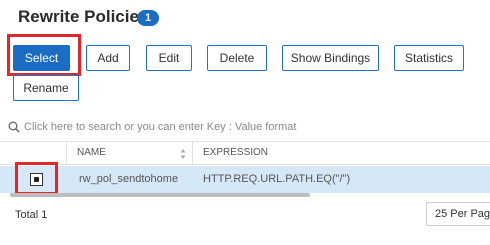 The width and height of the screenshot is (490, 245). What do you see at coordinates (330, 58) in the screenshot?
I see `show-bindings-button: Show Bindings` at bounding box center [330, 58].